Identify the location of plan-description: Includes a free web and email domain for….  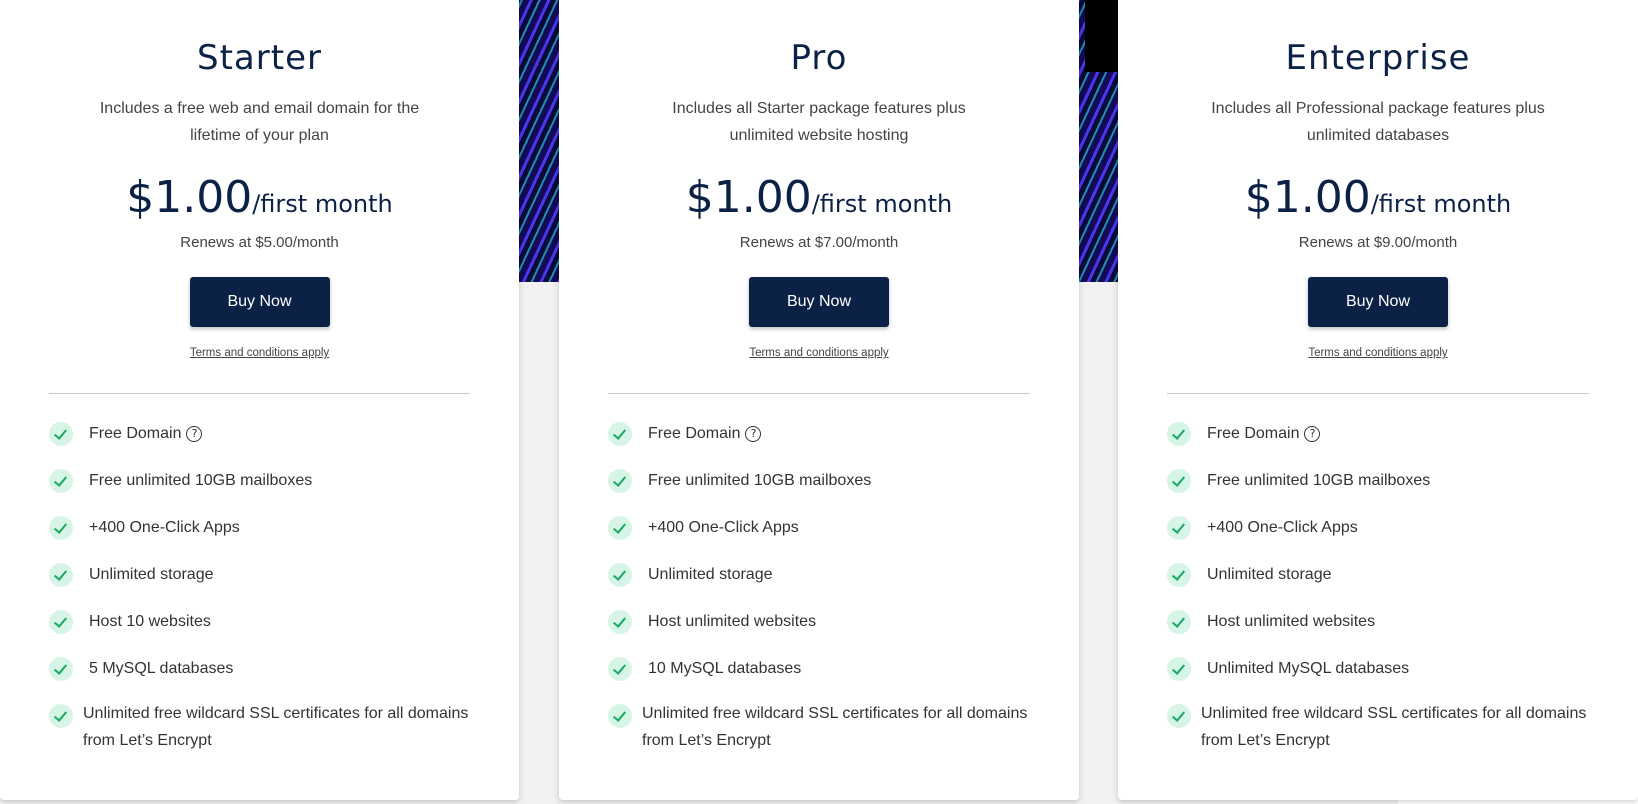
(259, 122).